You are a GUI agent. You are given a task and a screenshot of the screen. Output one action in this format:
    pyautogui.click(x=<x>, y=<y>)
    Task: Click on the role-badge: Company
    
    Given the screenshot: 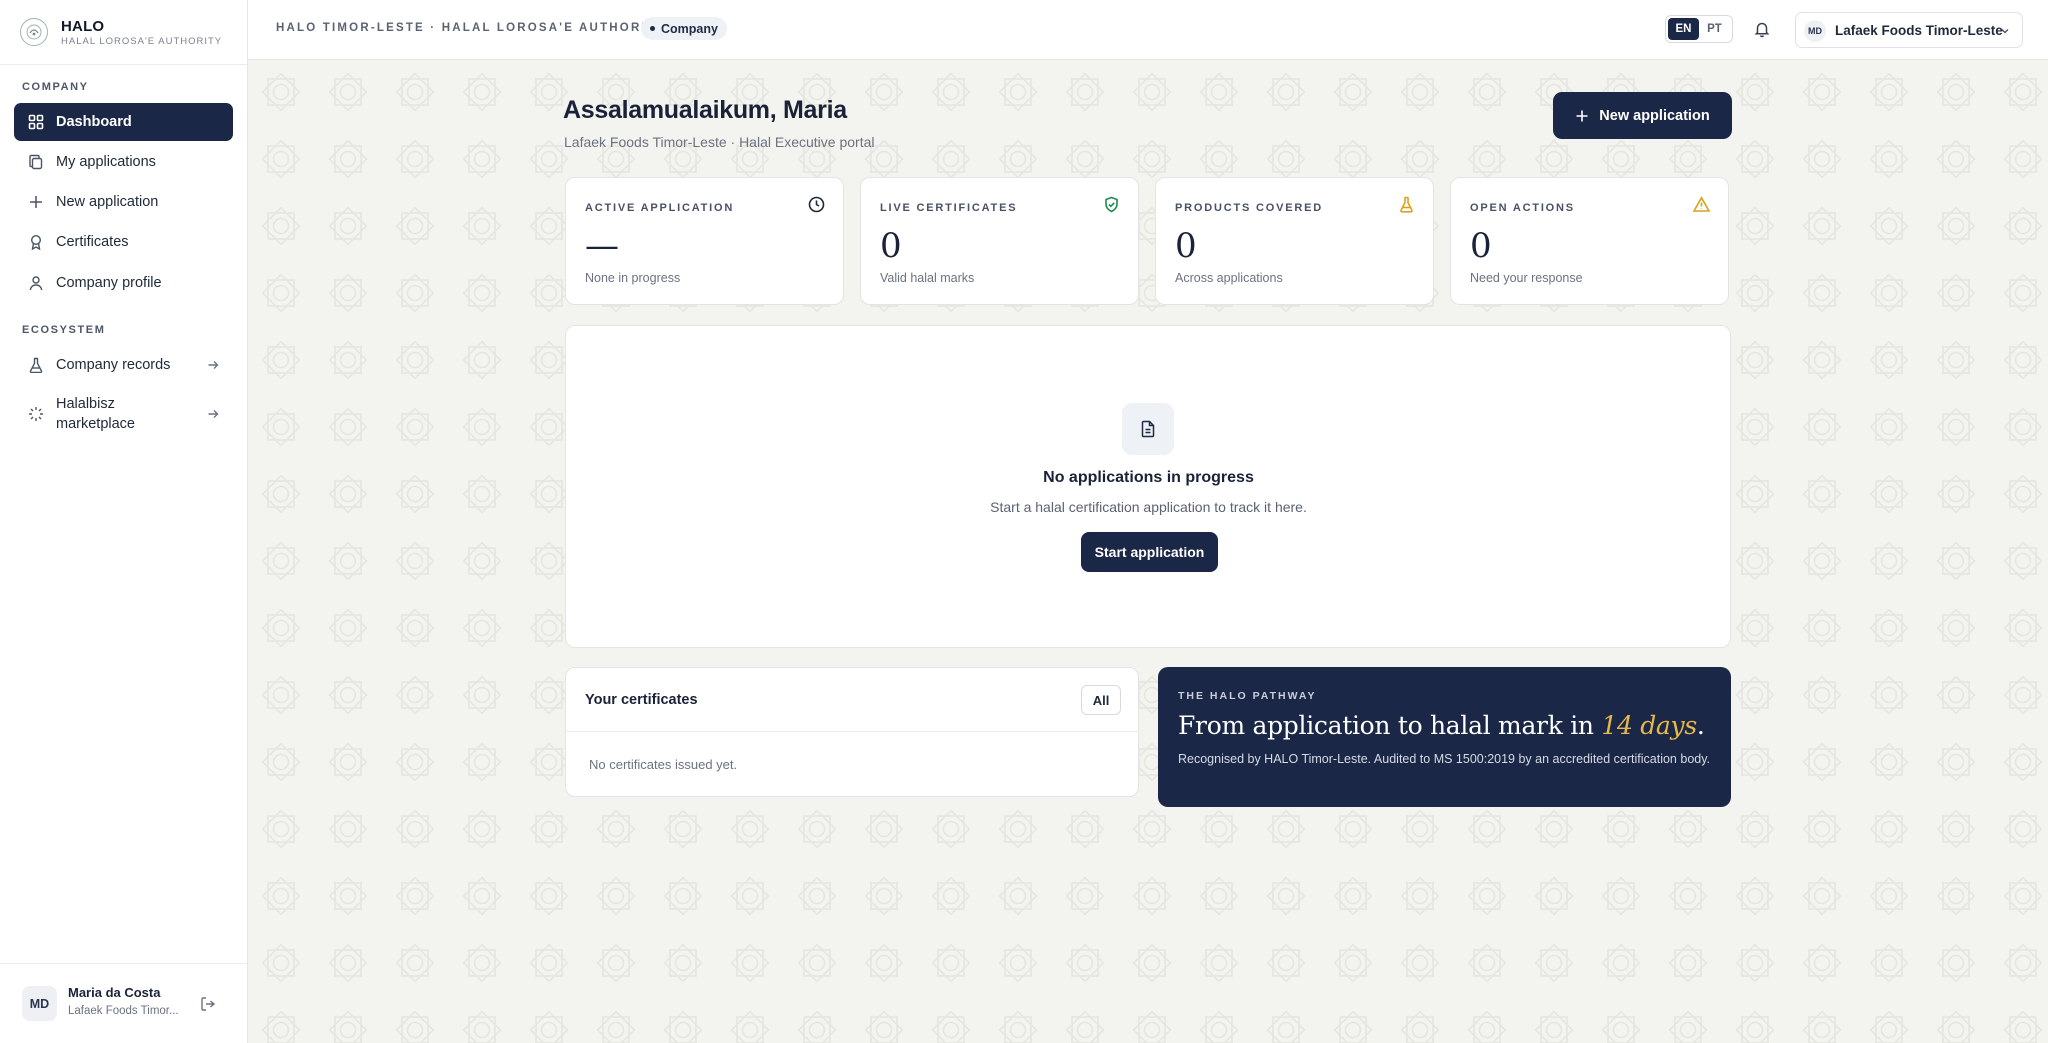 What is the action you would take?
    pyautogui.click(x=684, y=28)
    